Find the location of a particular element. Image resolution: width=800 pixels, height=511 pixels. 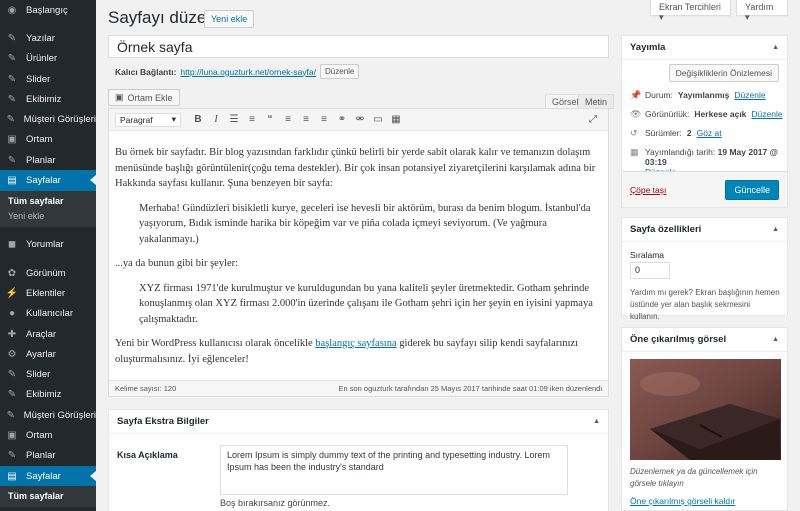

dashboard-link: başlangıç sayfasına is located at coordinates (355, 343).